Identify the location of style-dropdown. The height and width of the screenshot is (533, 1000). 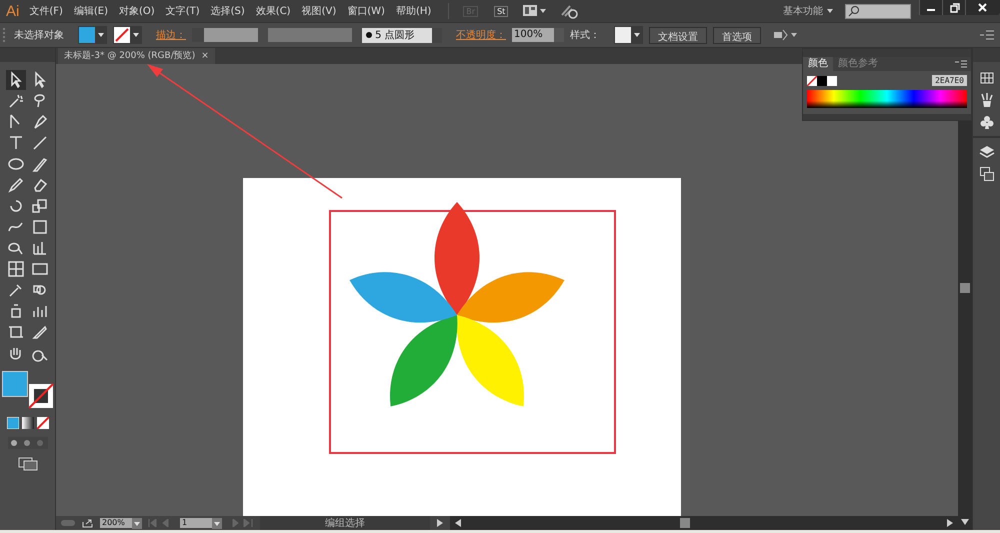
(628, 35).